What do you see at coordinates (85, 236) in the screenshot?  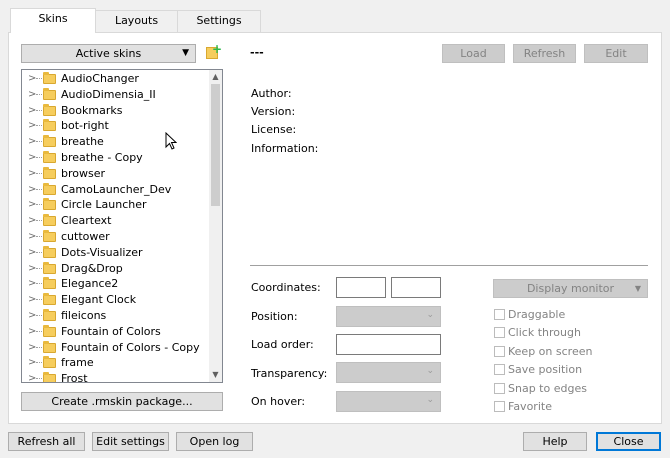 I see `skin-name: cuttower` at bounding box center [85, 236].